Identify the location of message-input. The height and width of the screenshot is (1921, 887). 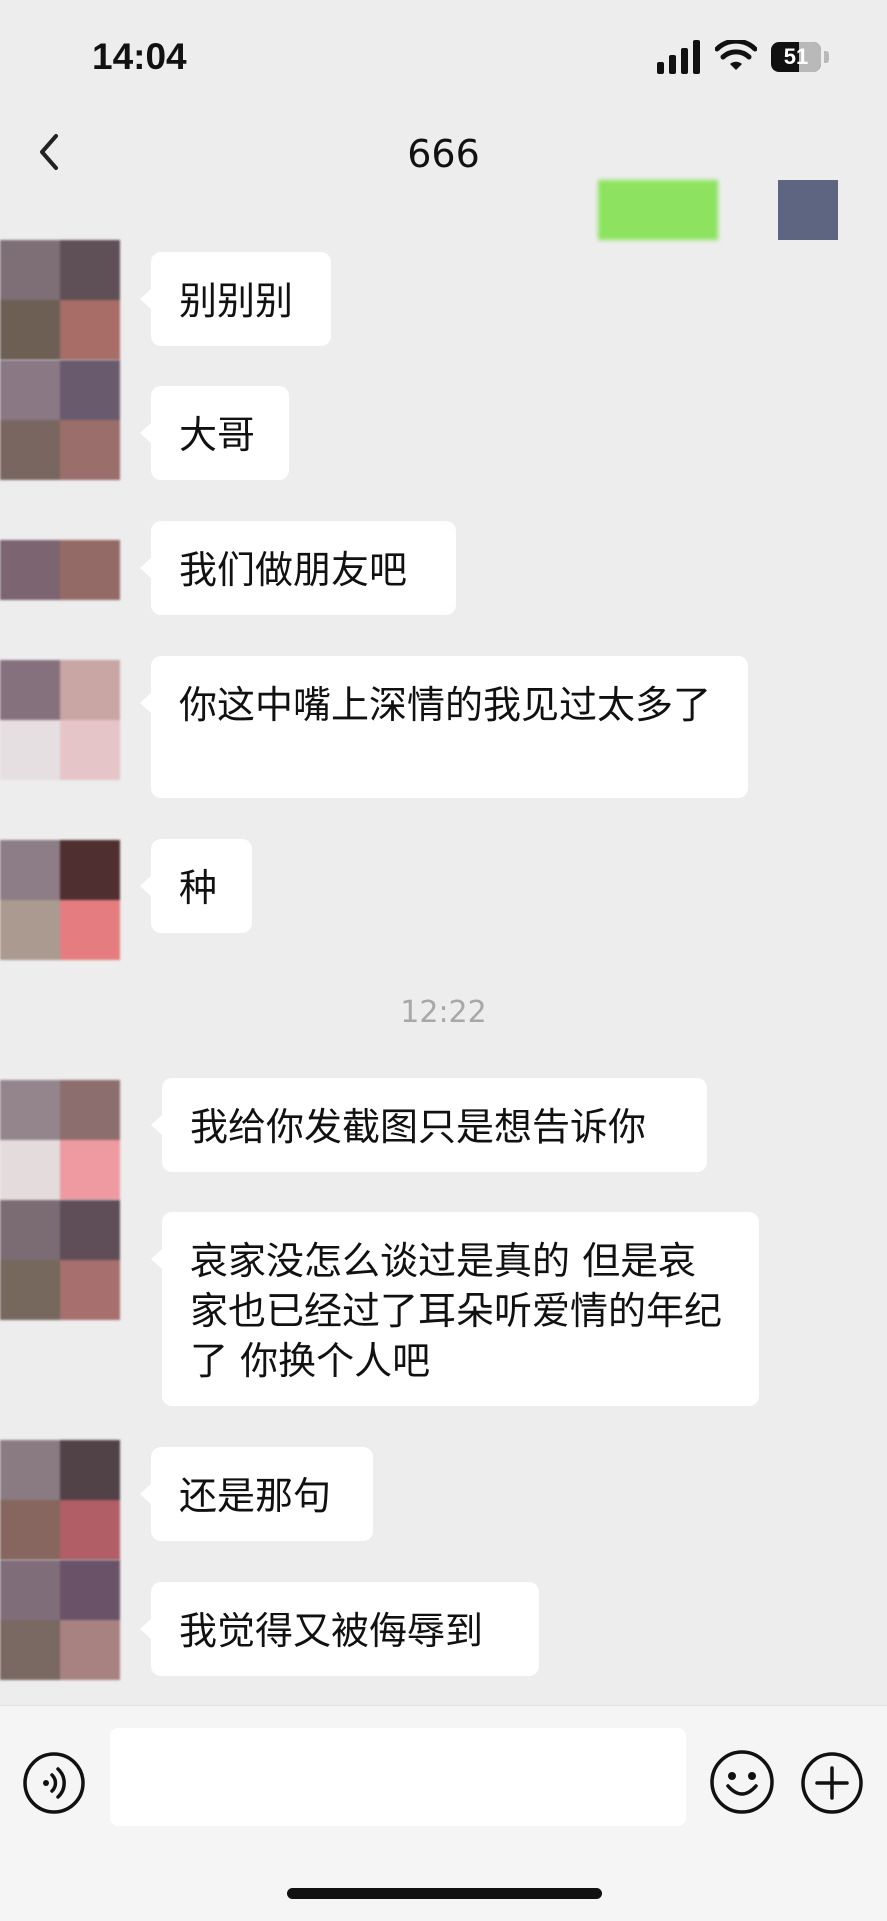
(398, 1777).